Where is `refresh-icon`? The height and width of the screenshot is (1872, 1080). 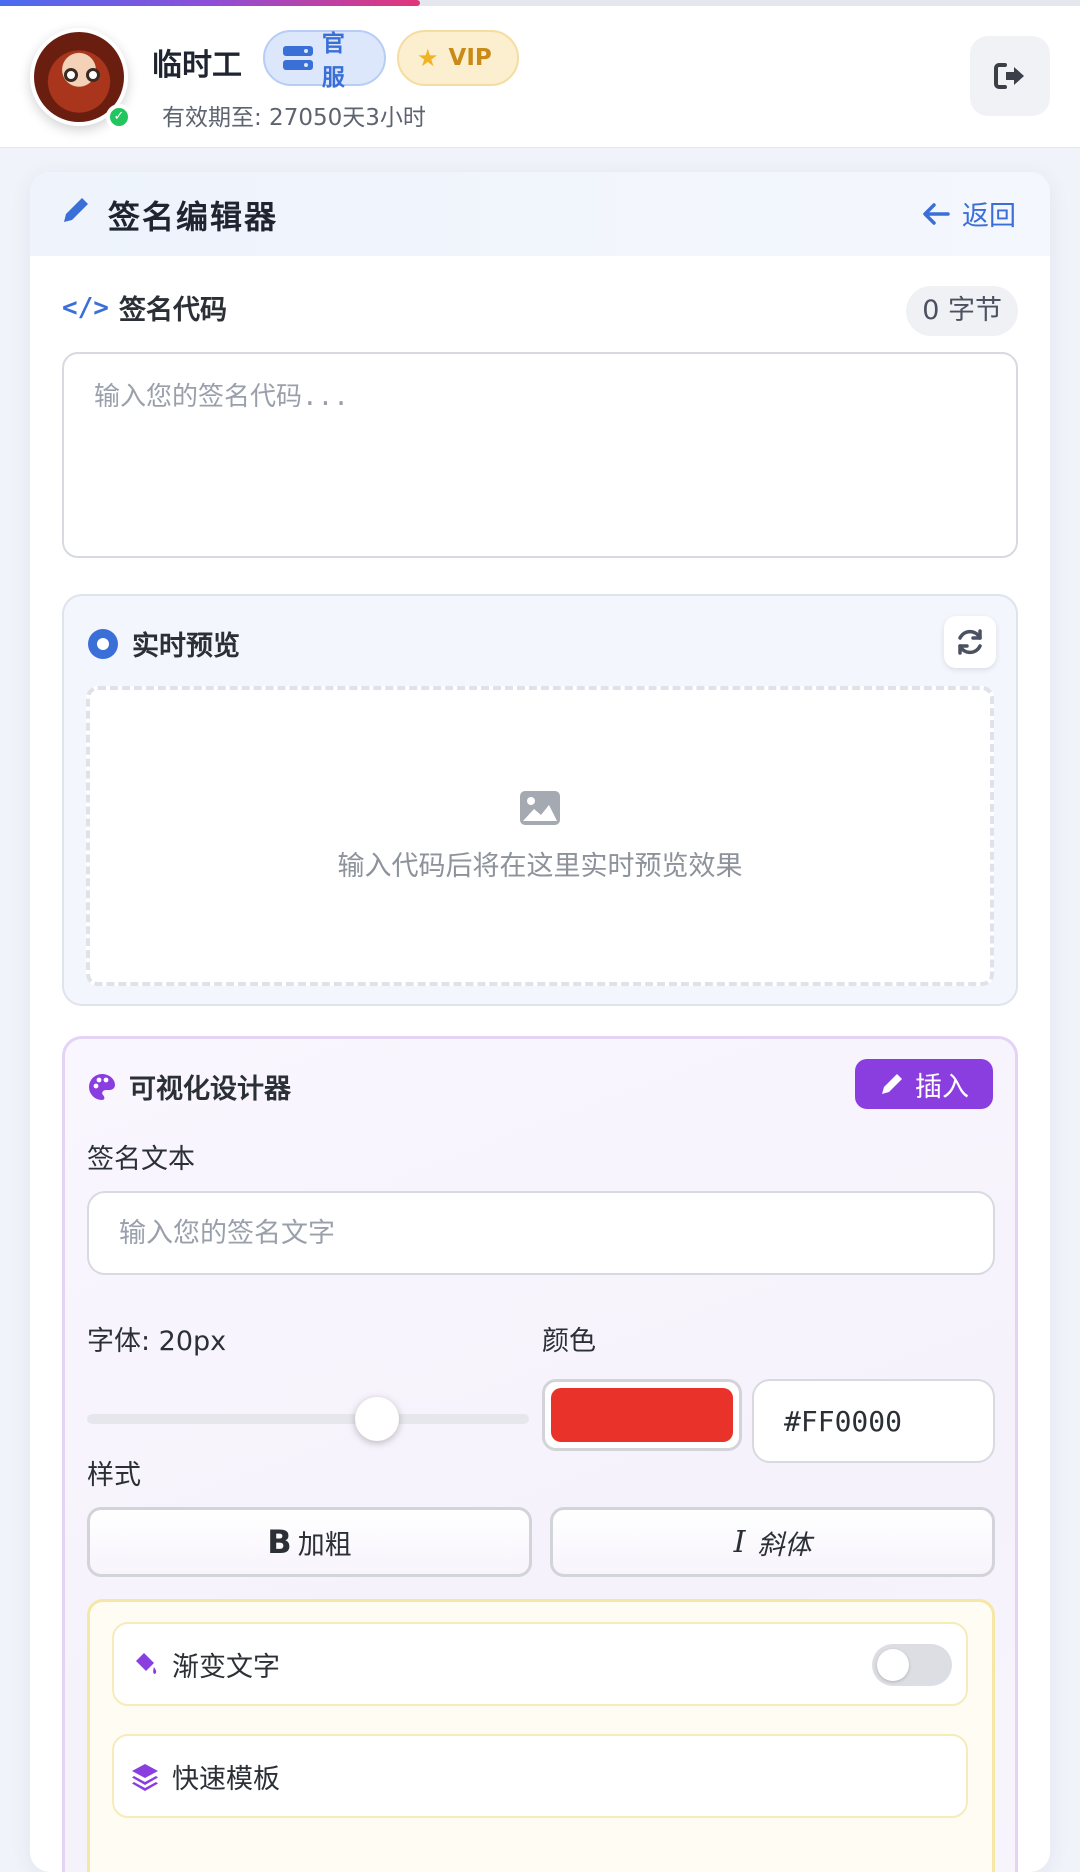
refresh-icon is located at coordinates (970, 642).